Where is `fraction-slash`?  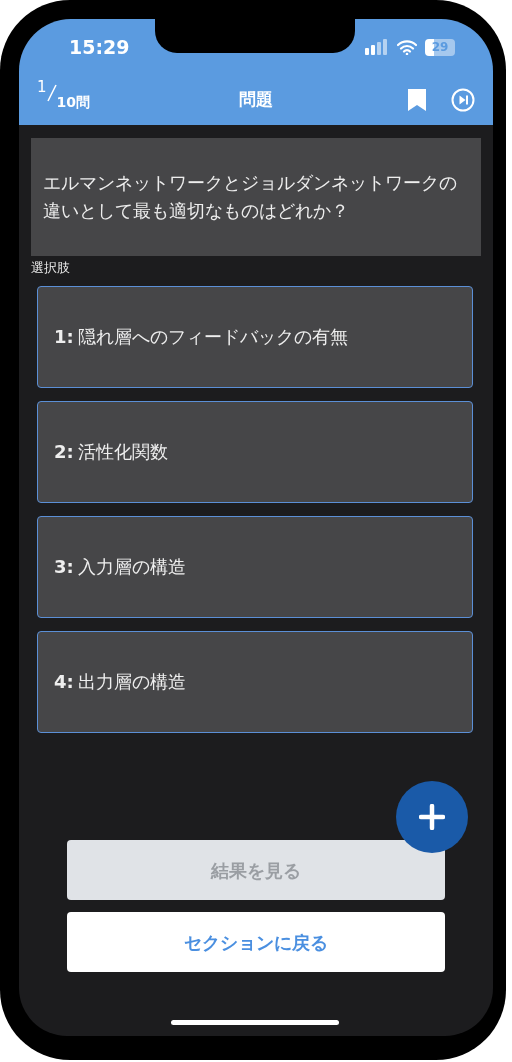 fraction-slash is located at coordinates (51, 92).